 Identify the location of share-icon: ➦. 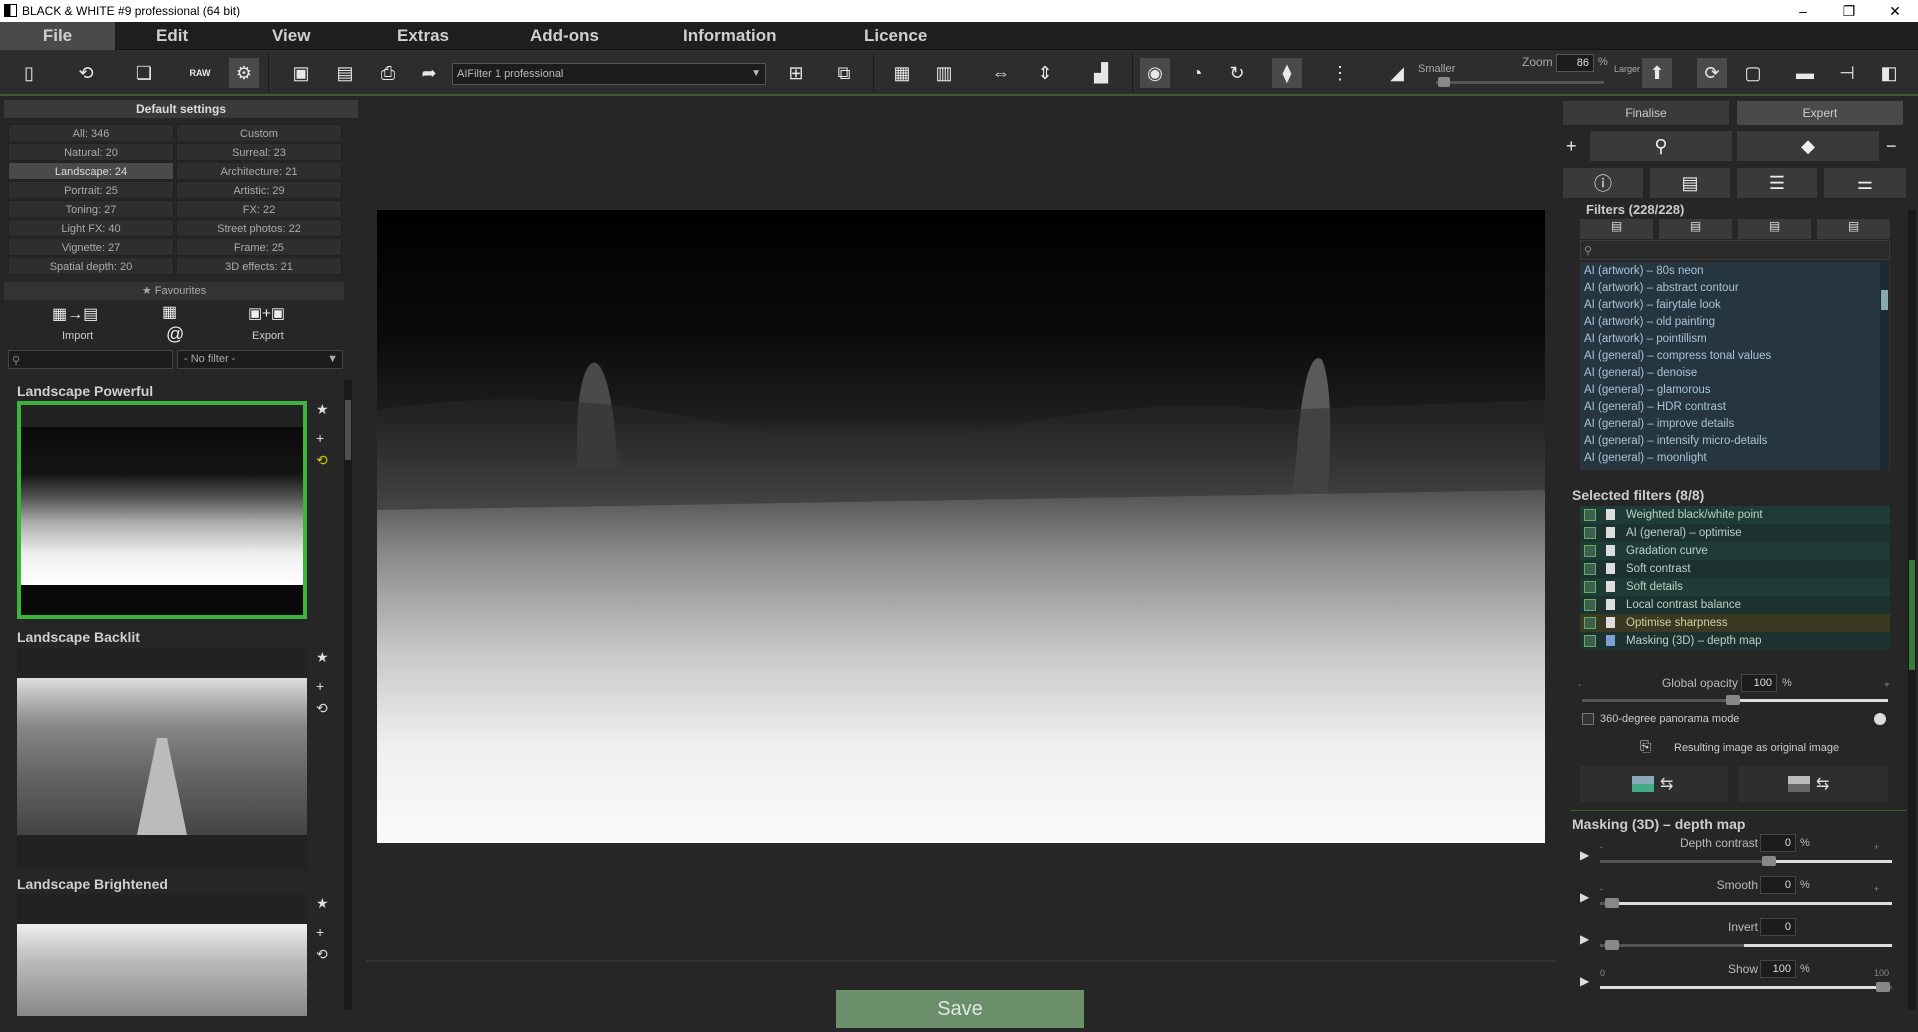
(429, 73).